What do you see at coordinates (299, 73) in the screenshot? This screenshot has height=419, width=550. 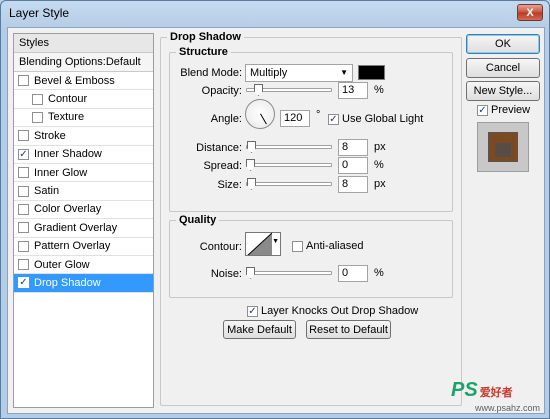 I see `blend-mode-select: Multiply ▼` at bounding box center [299, 73].